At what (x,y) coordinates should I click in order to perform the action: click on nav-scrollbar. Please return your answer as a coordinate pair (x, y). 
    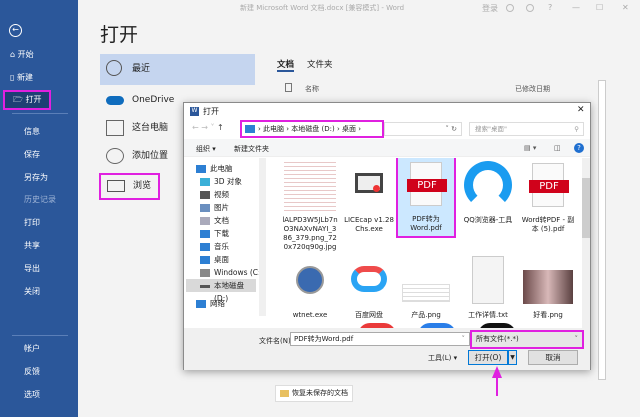
    Looking at the image, I should click on (262, 237).